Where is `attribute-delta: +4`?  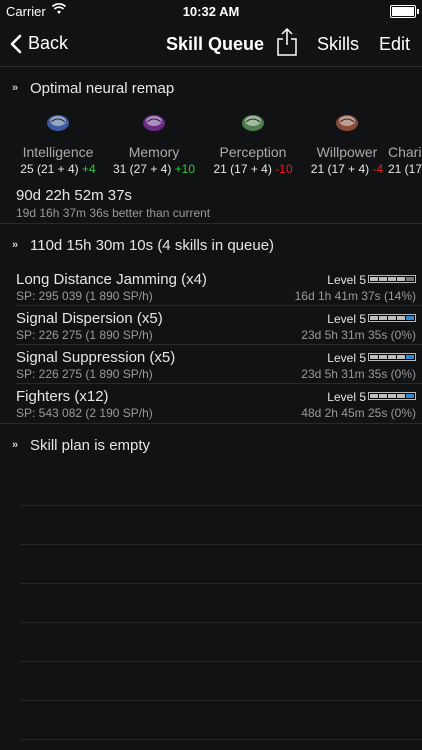 attribute-delta: +4 is located at coordinates (89, 169).